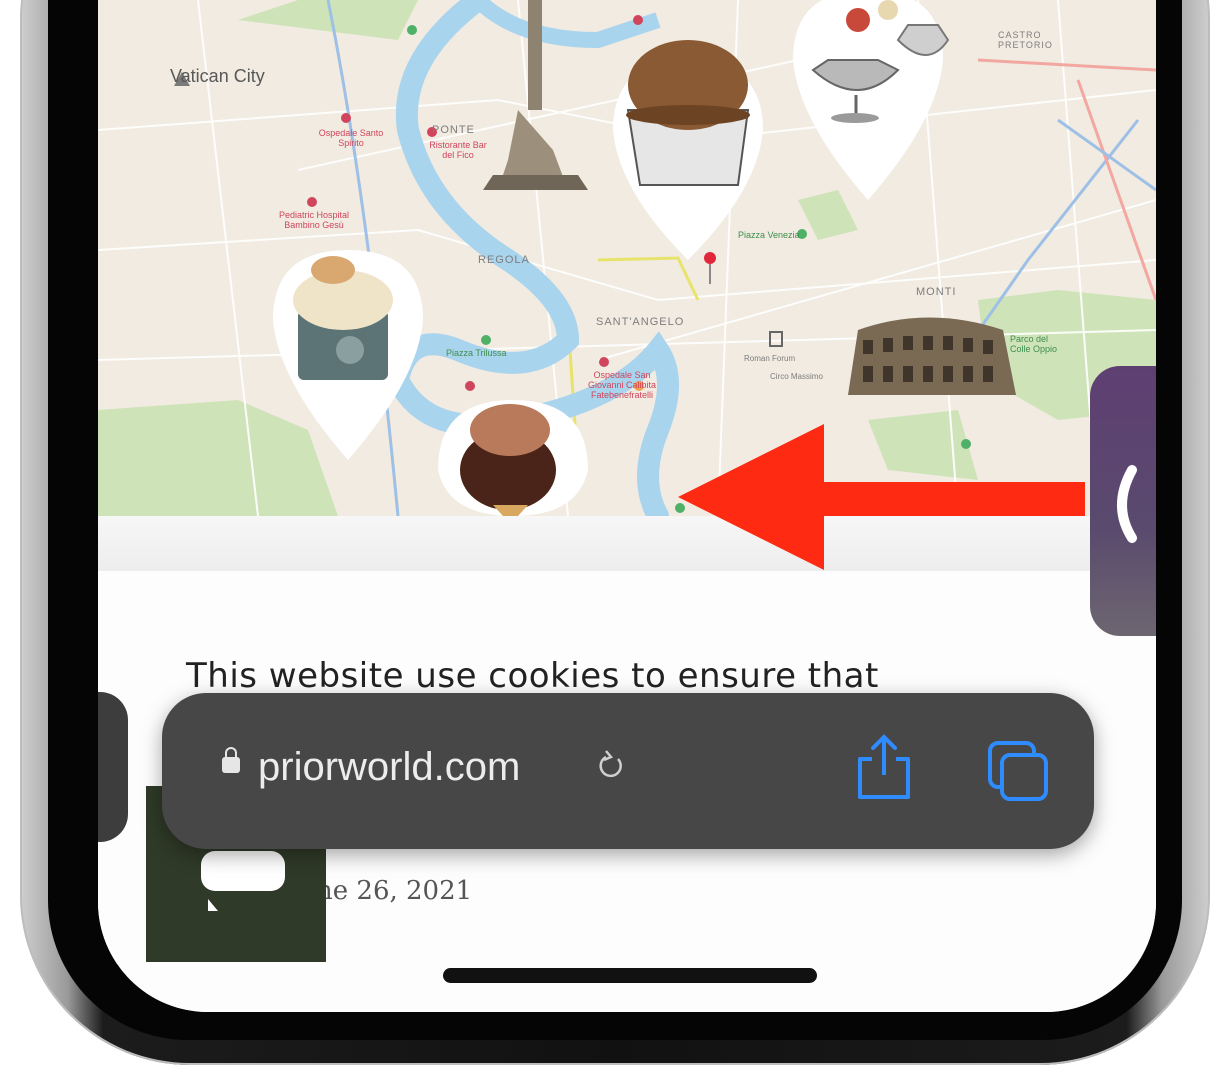  What do you see at coordinates (1019, 772) in the screenshot?
I see `tabs-icon` at bounding box center [1019, 772].